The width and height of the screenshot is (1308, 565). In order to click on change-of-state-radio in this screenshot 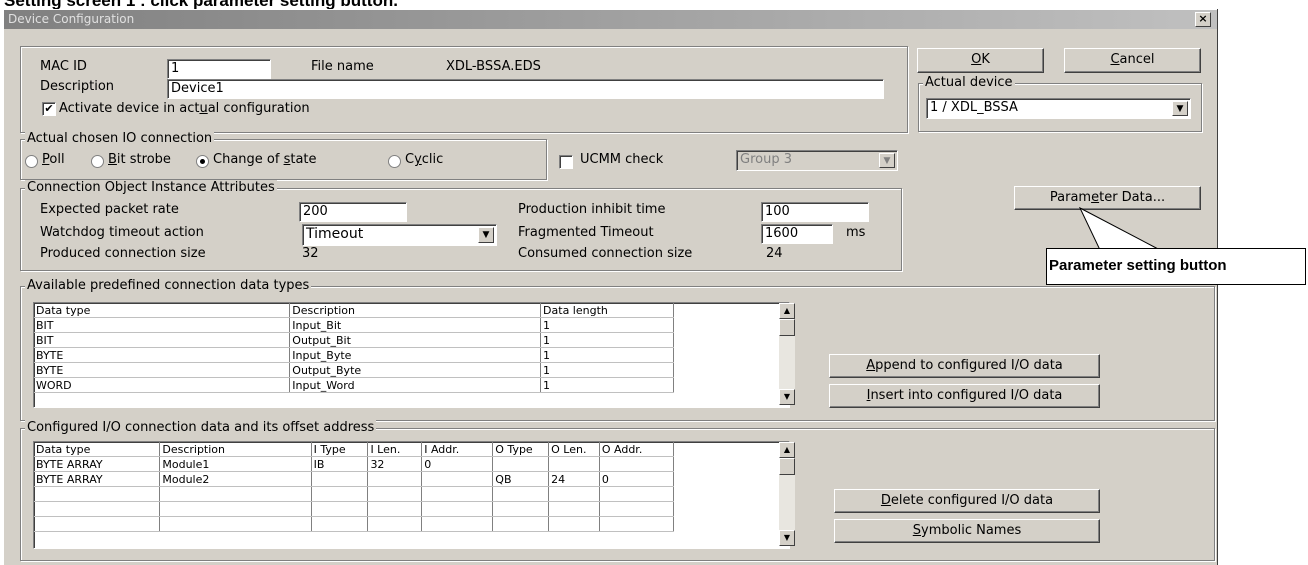, I will do `click(202, 161)`.